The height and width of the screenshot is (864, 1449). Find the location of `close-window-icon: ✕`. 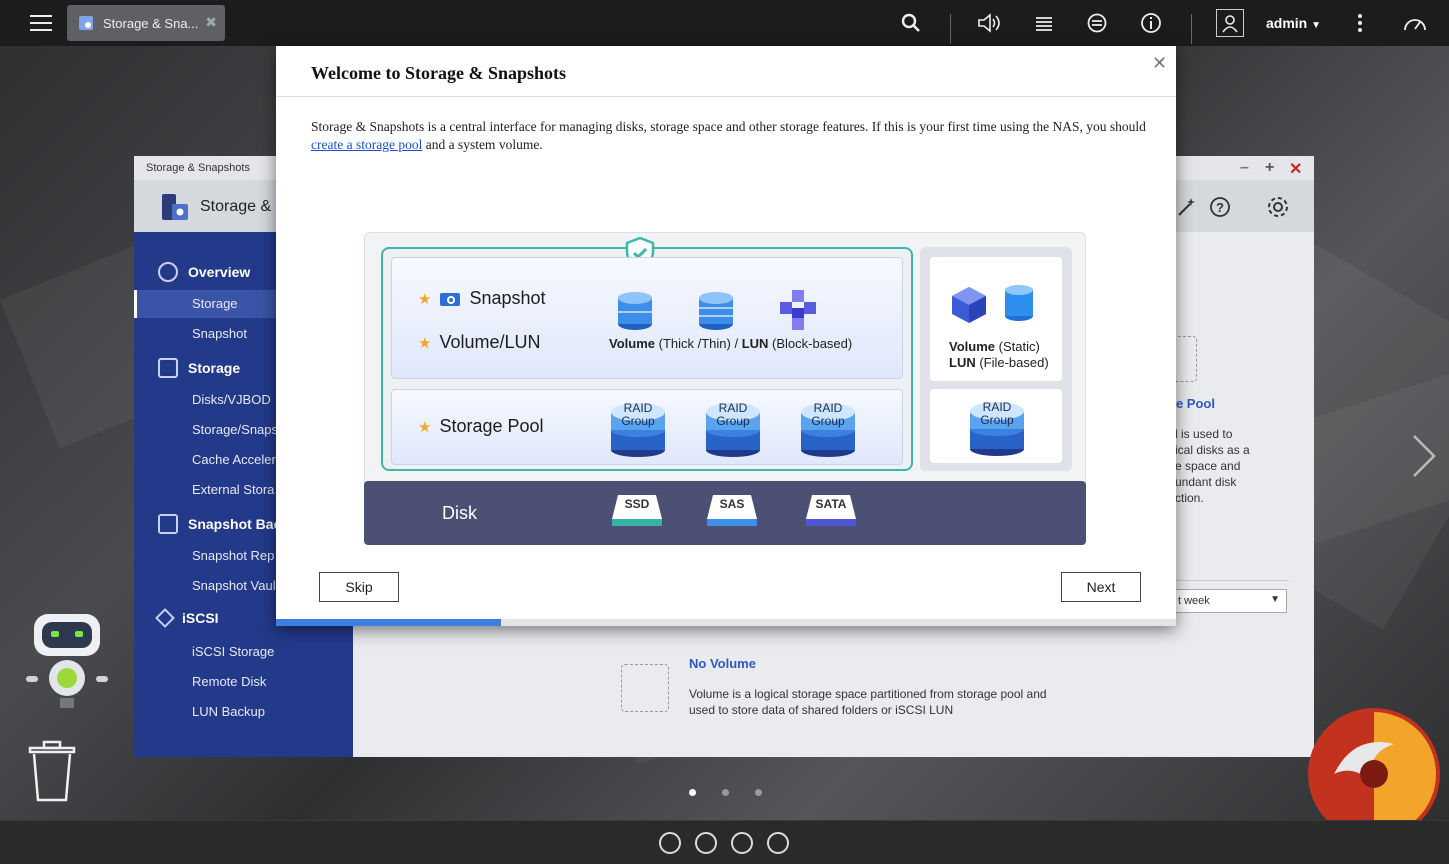

close-window-icon: ✕ is located at coordinates (1295, 169).